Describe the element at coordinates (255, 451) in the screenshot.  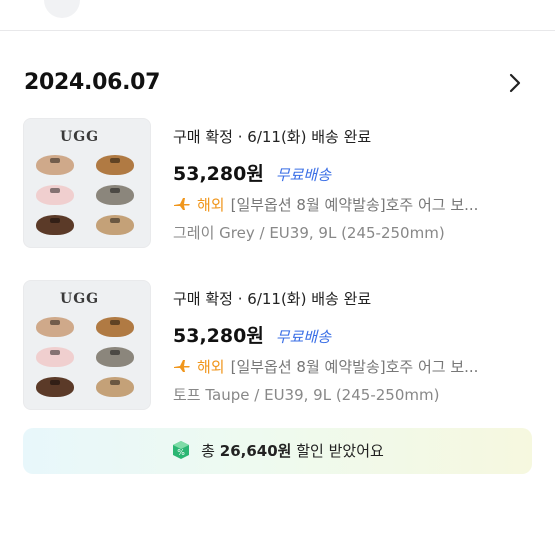
I see `savings-amount: 26,640원` at that location.